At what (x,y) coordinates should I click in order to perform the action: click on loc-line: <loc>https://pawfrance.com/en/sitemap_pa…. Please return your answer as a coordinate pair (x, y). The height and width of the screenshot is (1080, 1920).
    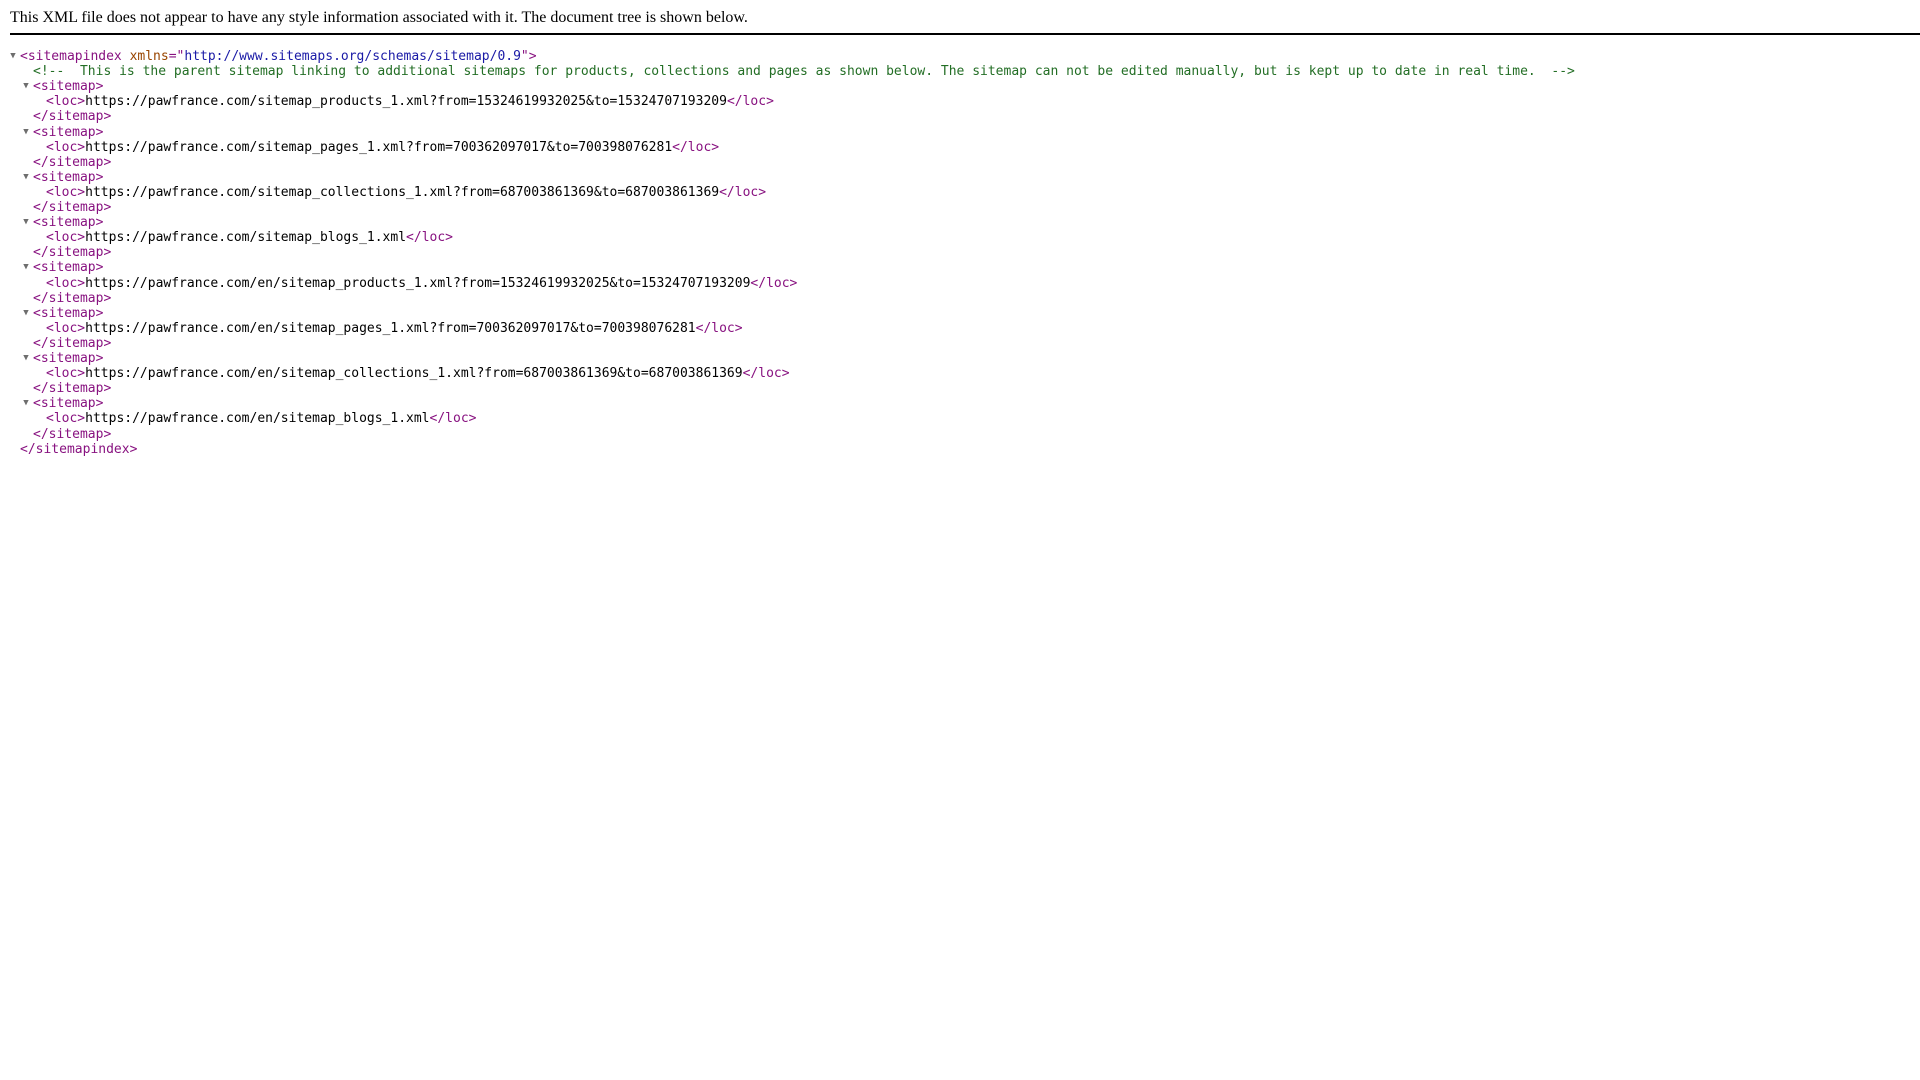
    Looking at the image, I should click on (394, 328).